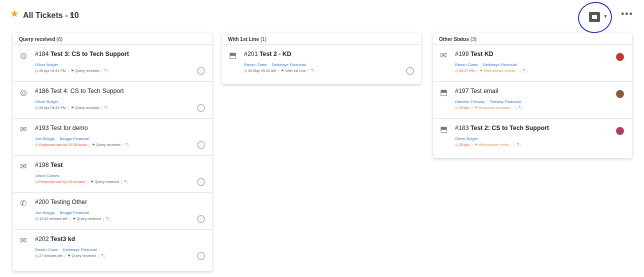 The height and width of the screenshot is (277, 644). Describe the element at coordinates (61, 203) in the screenshot. I see `ticket-title: #200 Testing Other` at that location.